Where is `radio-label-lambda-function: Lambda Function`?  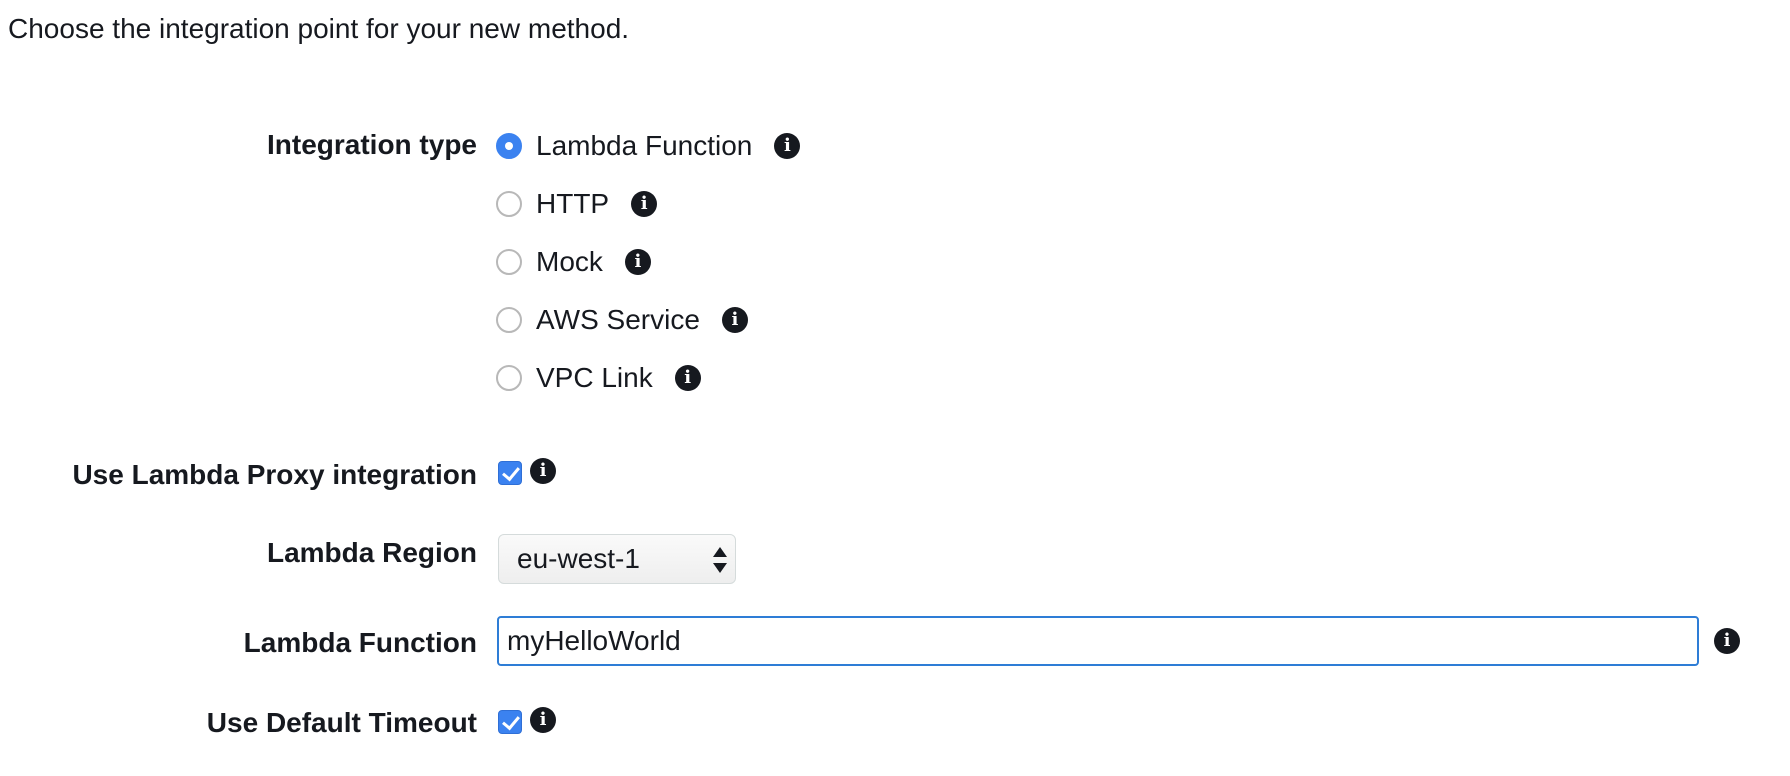
radio-label-lambda-function: Lambda Function is located at coordinates (644, 146).